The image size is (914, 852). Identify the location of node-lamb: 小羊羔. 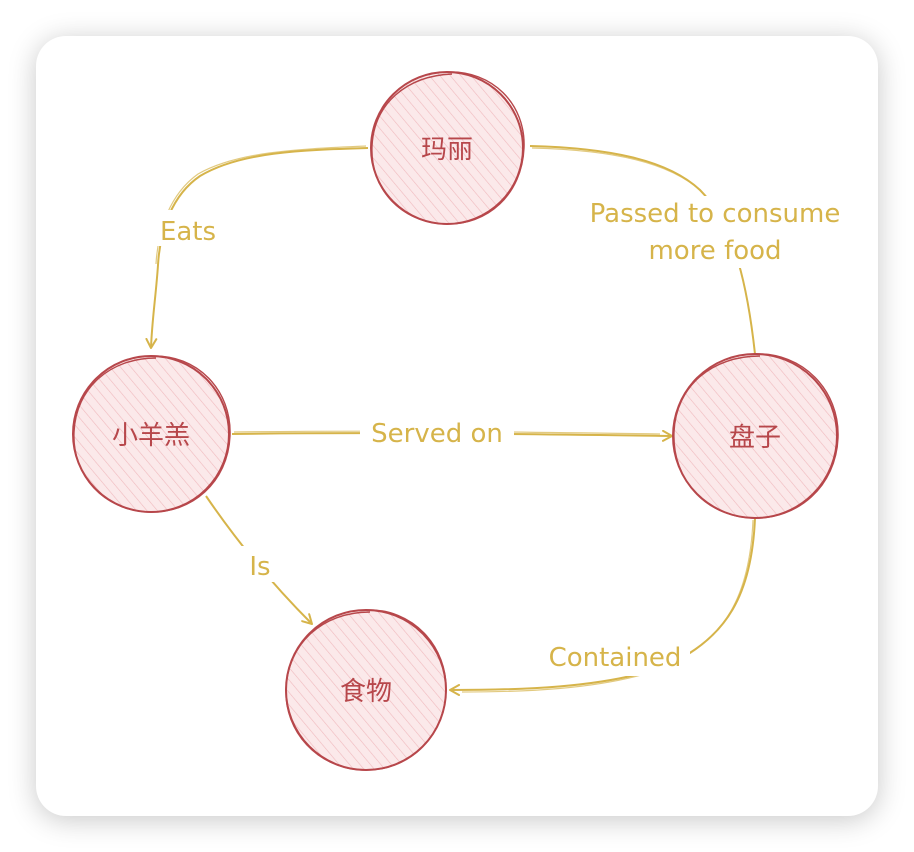
(151, 434).